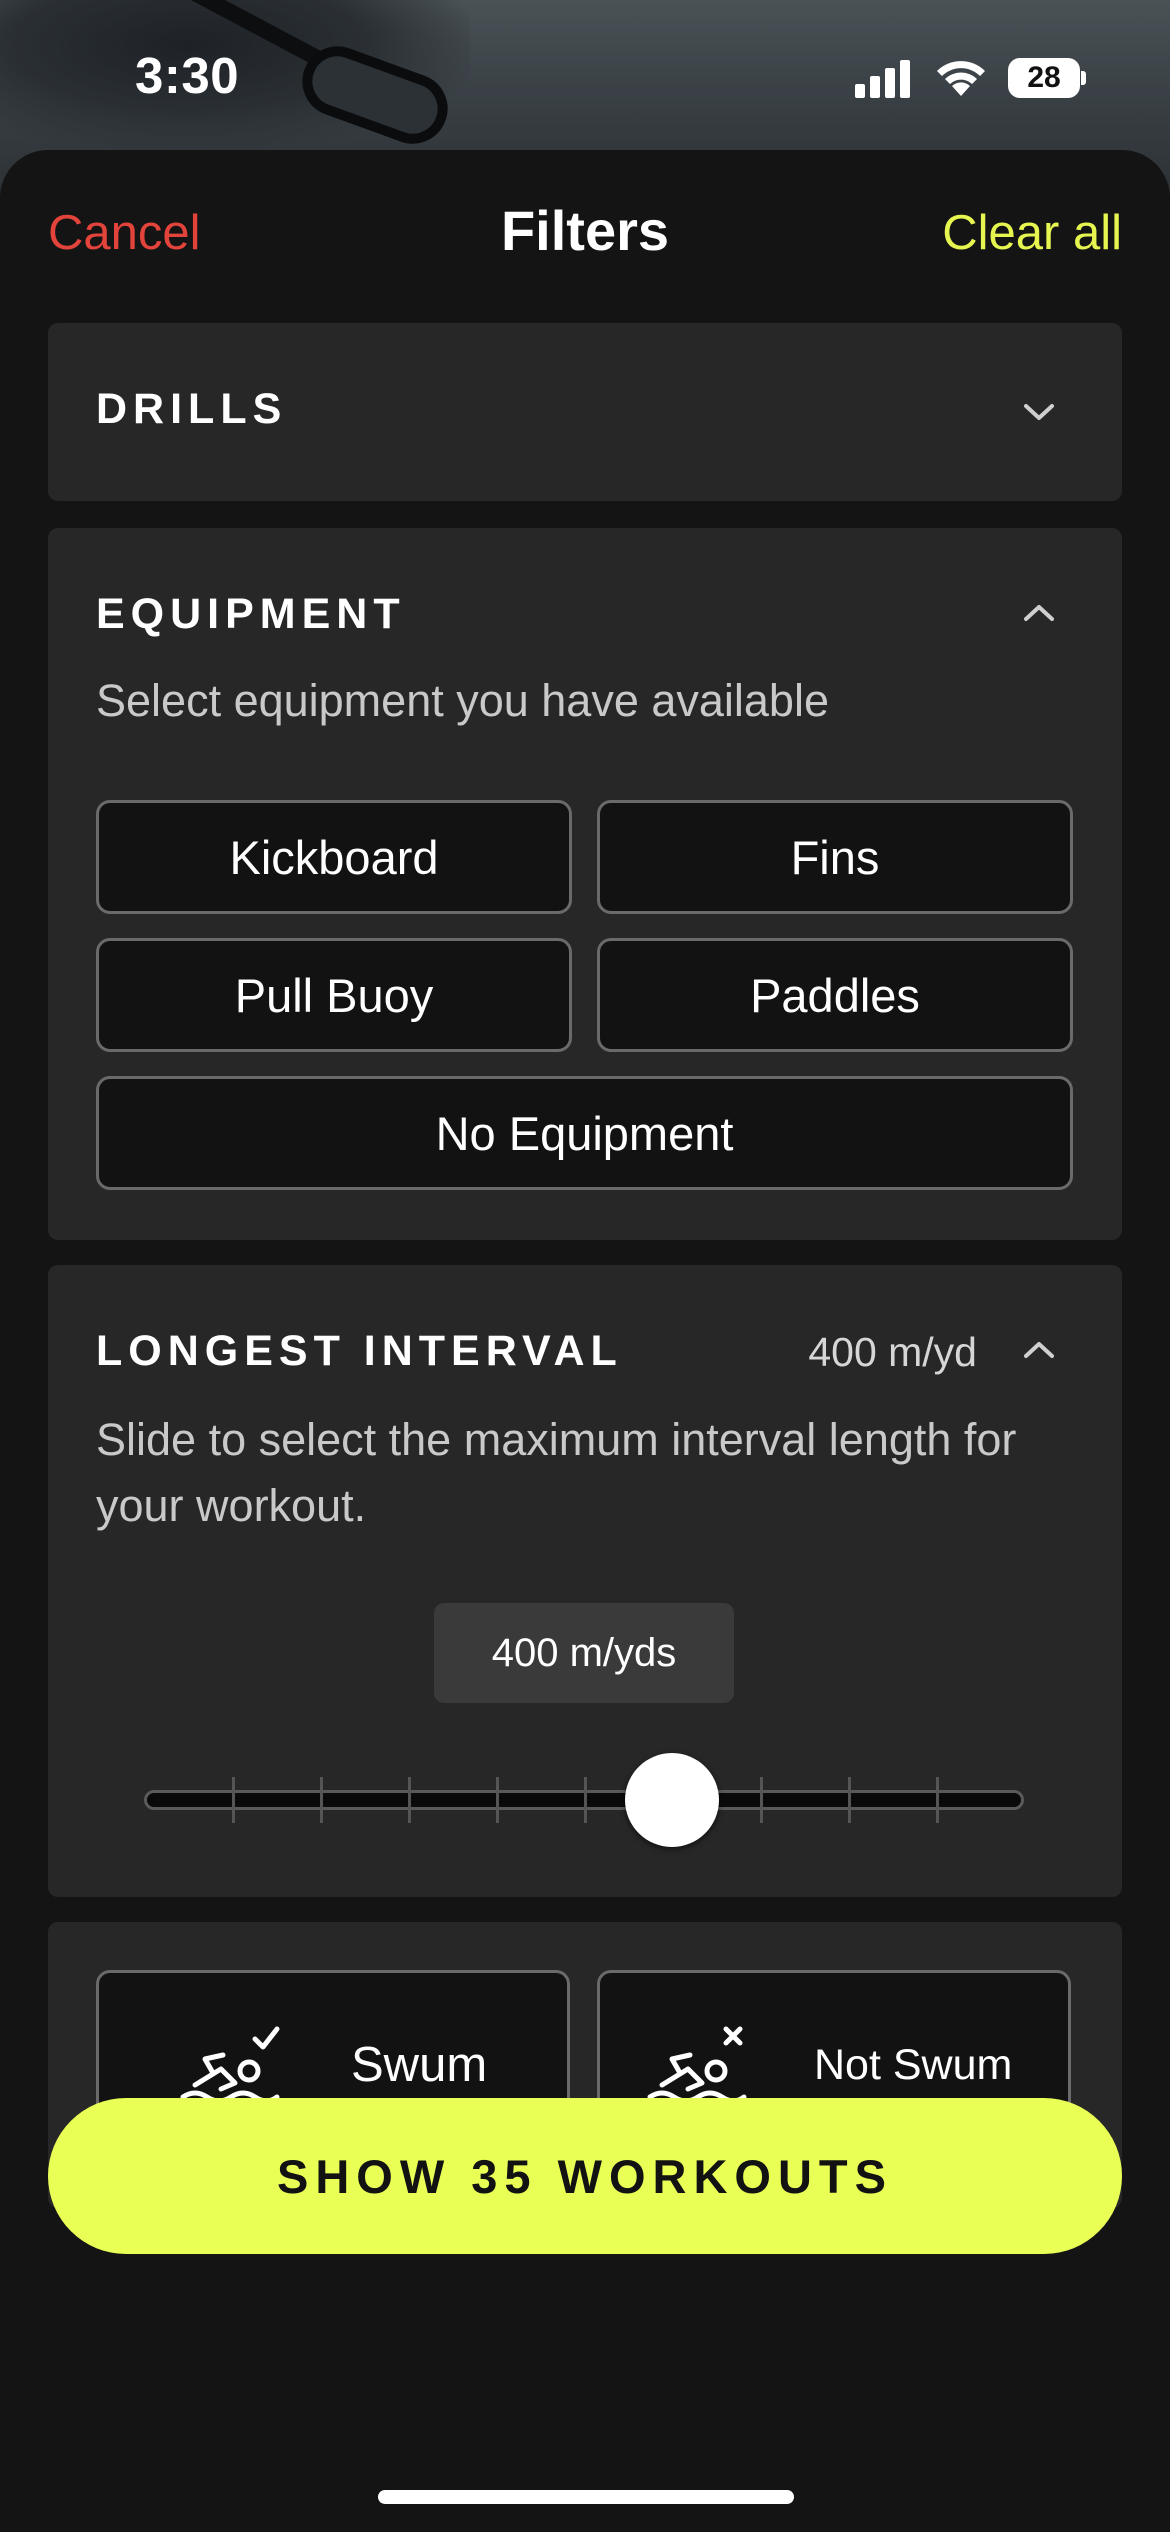  I want to click on interval-summary-value: 400 m/yd, so click(892, 1352).